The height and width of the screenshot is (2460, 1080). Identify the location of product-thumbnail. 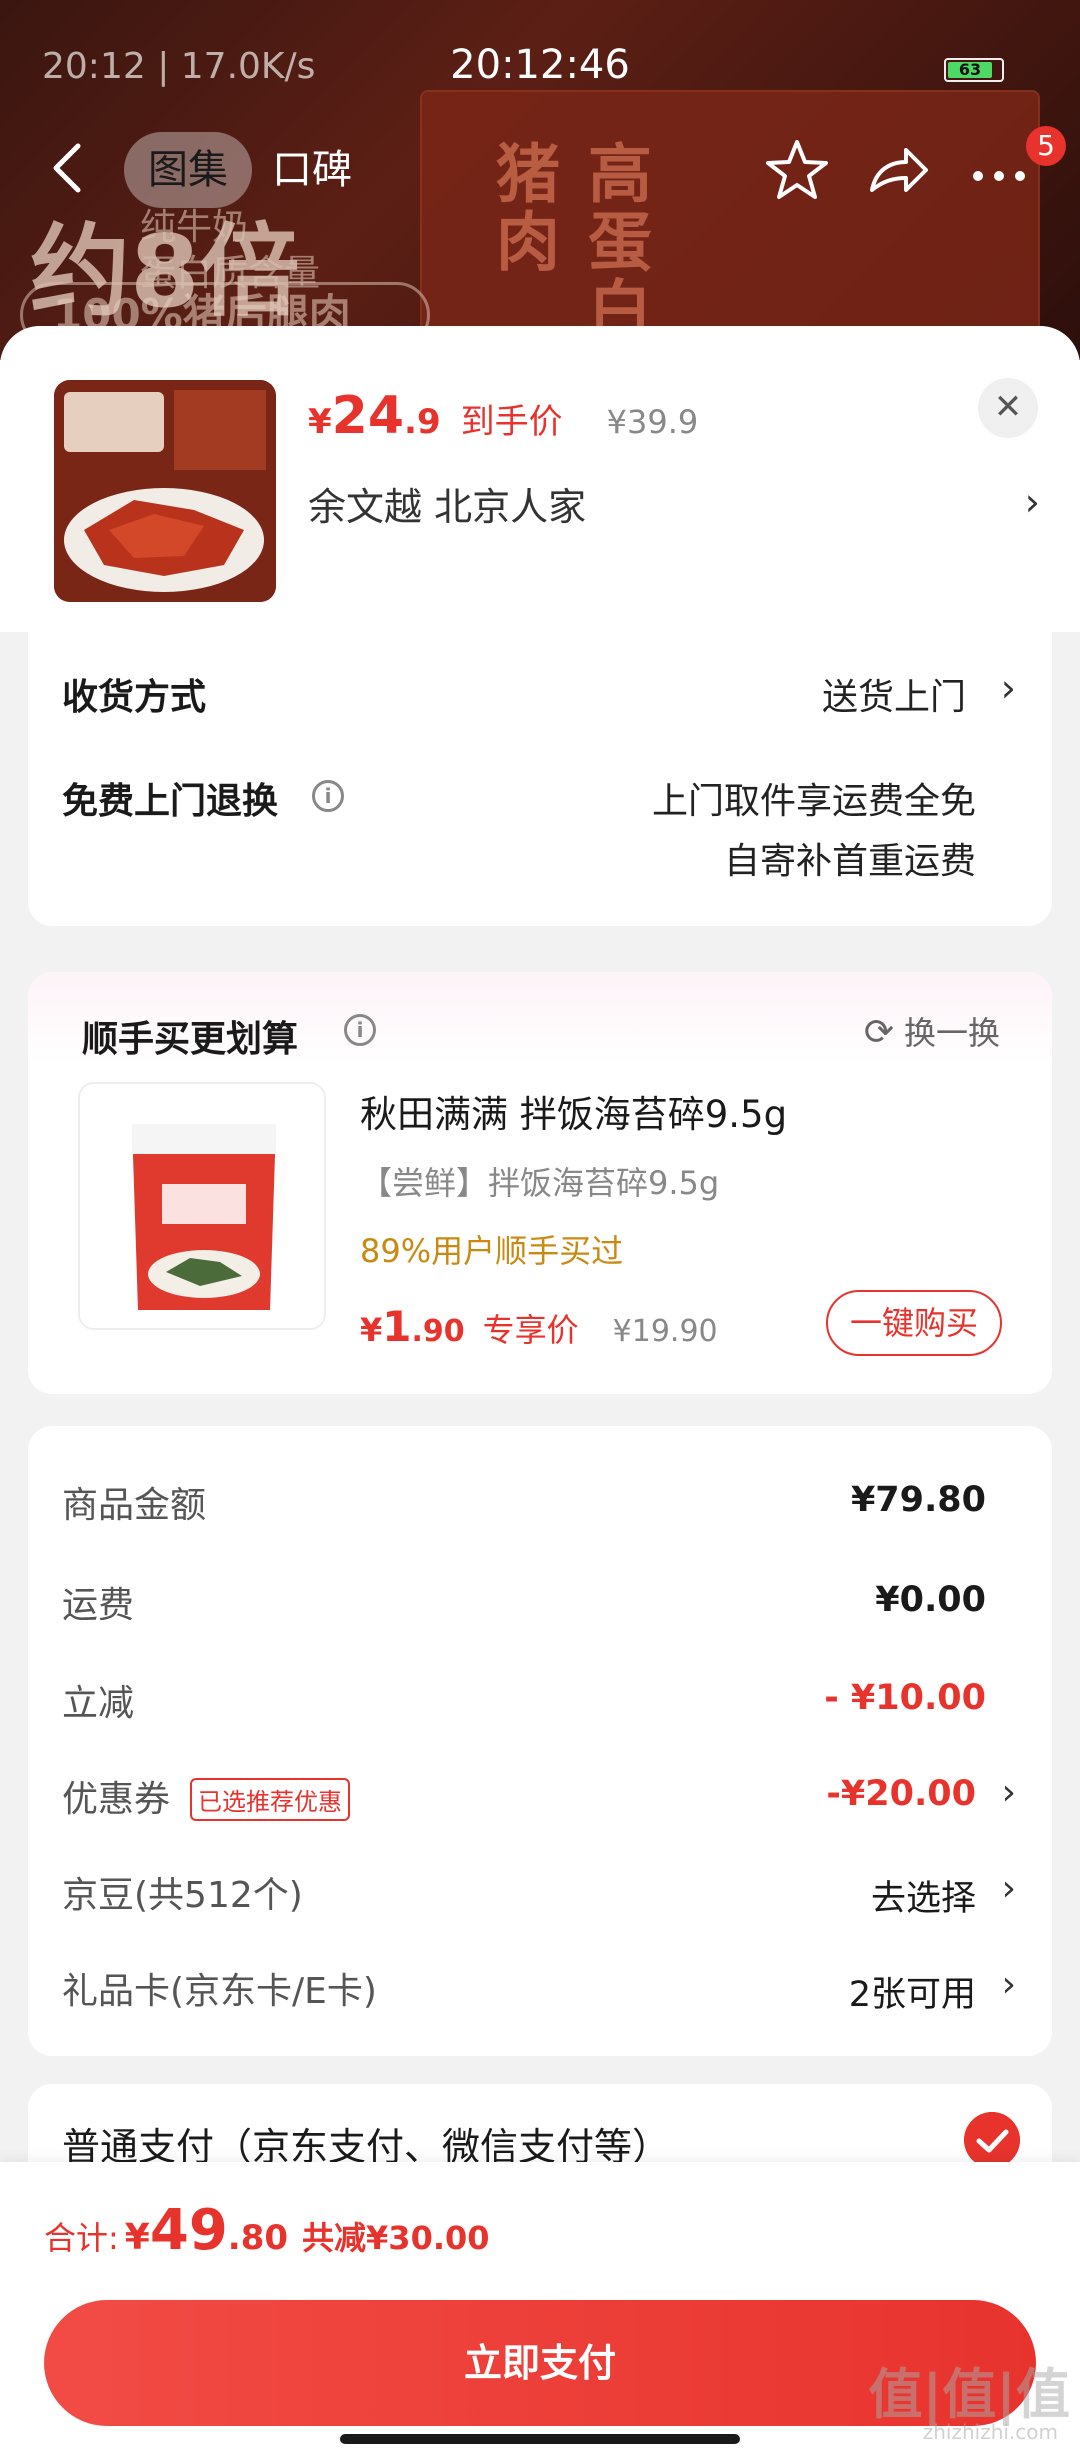
(165, 491).